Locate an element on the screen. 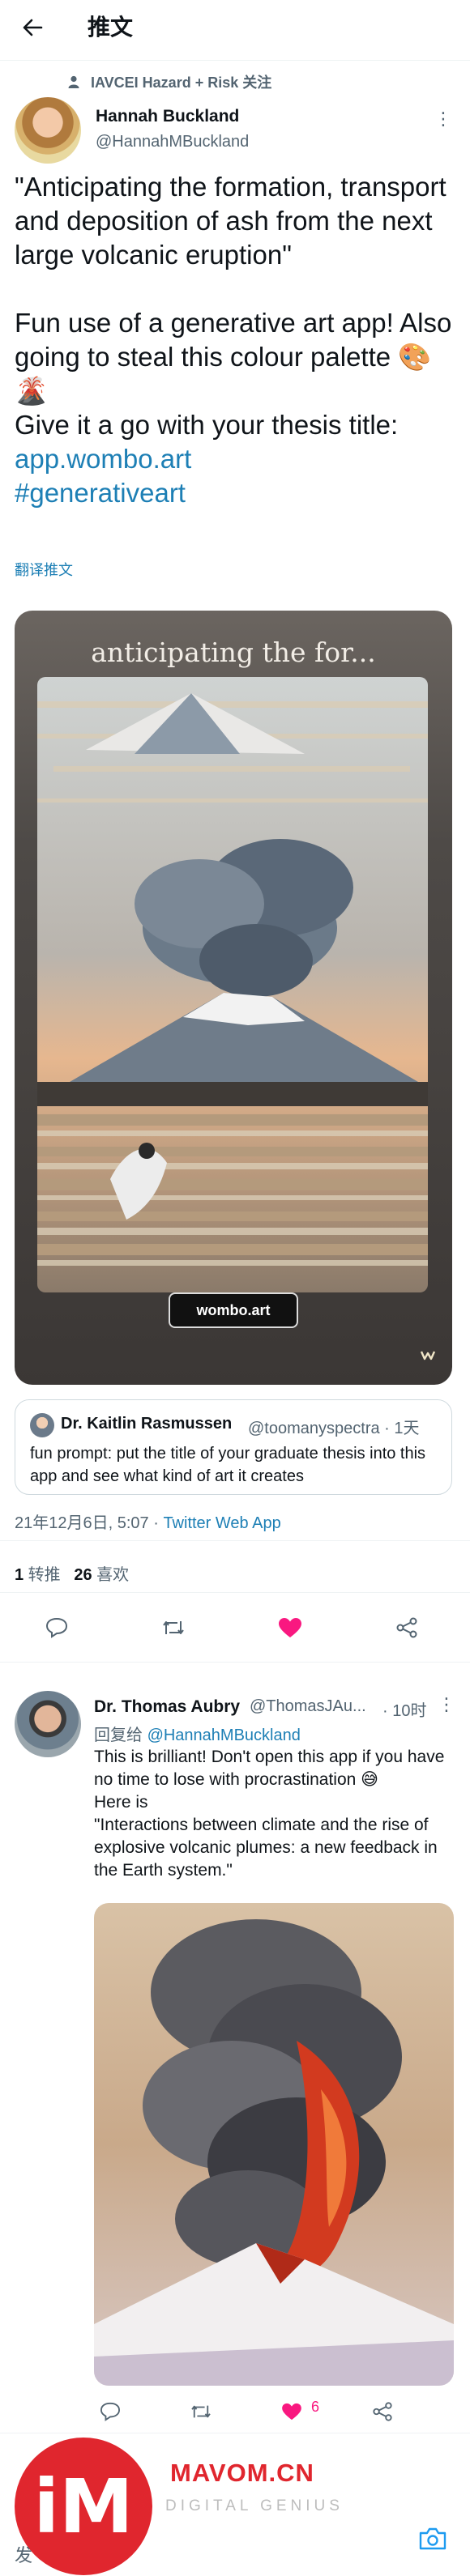  share-icon is located at coordinates (407, 1628).